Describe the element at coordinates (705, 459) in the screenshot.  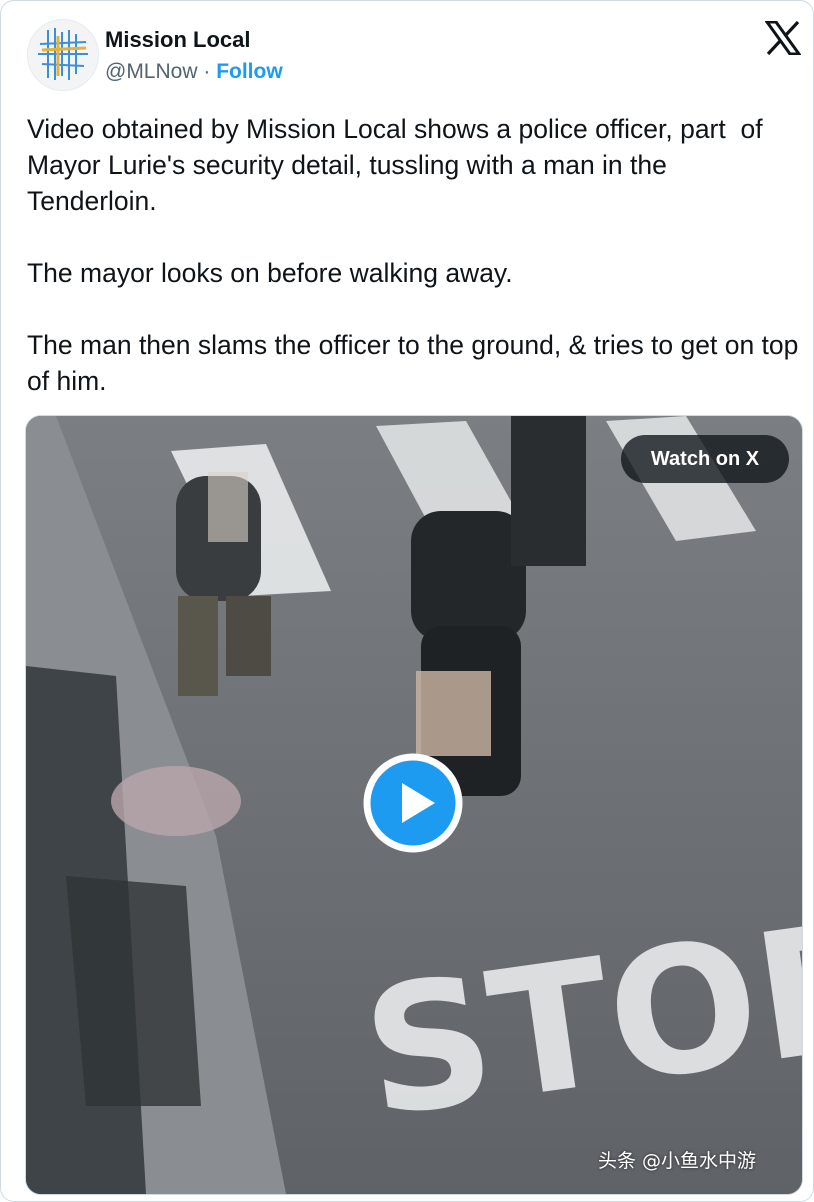
I see `watch-on-x-button: Watch on X` at that location.